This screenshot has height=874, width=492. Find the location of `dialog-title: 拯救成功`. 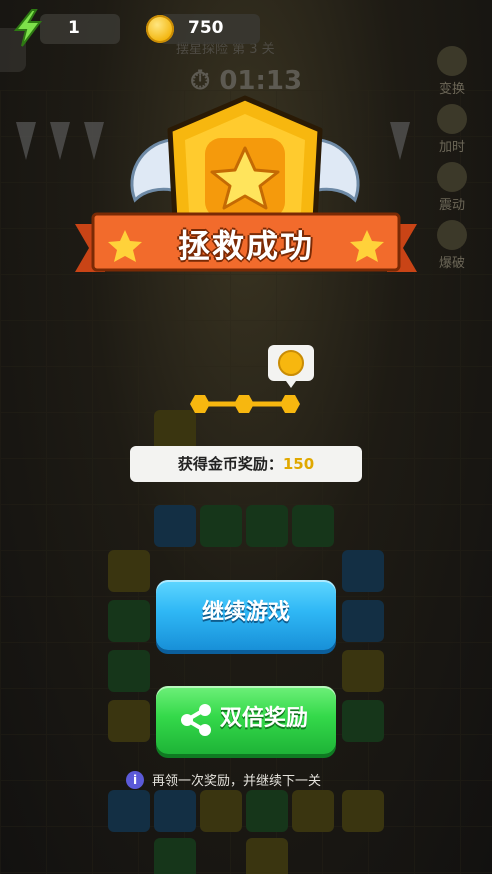

dialog-title: 拯救成功 is located at coordinates (245, 246).